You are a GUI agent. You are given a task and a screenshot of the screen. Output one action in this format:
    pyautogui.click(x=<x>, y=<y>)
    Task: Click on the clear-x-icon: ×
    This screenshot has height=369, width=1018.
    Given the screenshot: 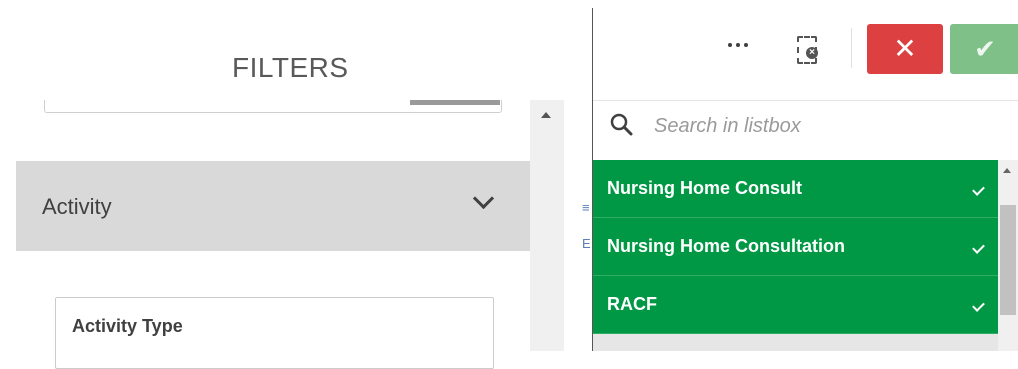 What is the action you would take?
    pyautogui.click(x=812, y=53)
    